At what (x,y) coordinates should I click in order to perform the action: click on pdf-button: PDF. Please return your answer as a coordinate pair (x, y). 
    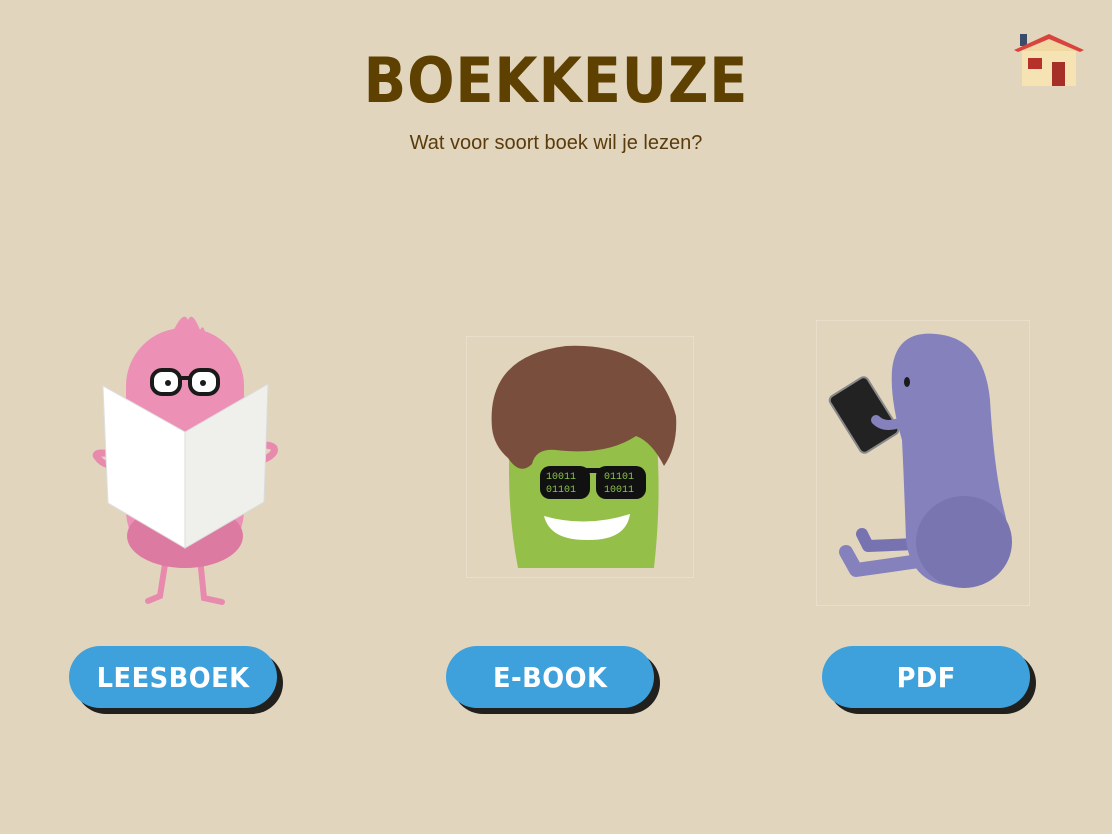
    Looking at the image, I should click on (926, 677).